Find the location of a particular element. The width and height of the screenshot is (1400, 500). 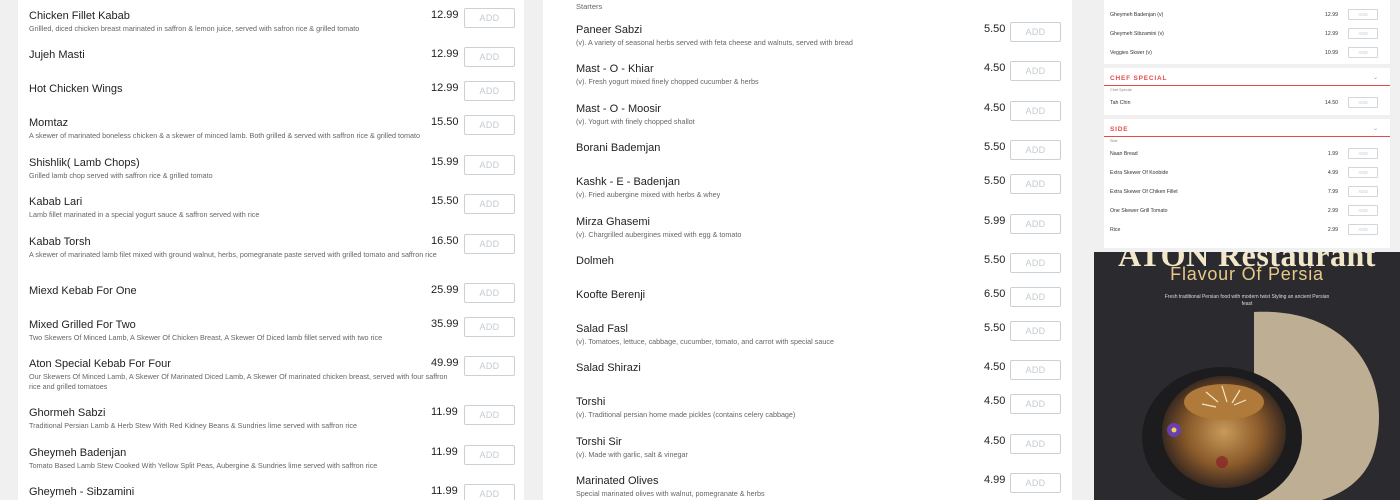

preview-item-price: 2.99 is located at coordinates (1332, 211).